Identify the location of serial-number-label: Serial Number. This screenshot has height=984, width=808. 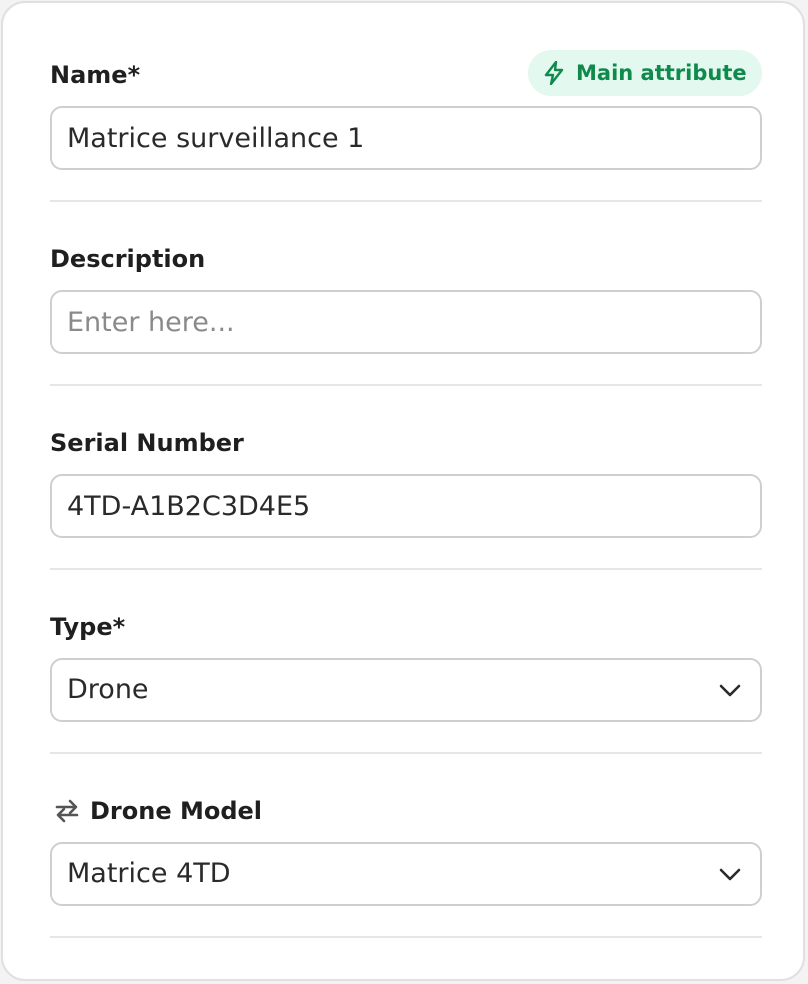
(147, 443).